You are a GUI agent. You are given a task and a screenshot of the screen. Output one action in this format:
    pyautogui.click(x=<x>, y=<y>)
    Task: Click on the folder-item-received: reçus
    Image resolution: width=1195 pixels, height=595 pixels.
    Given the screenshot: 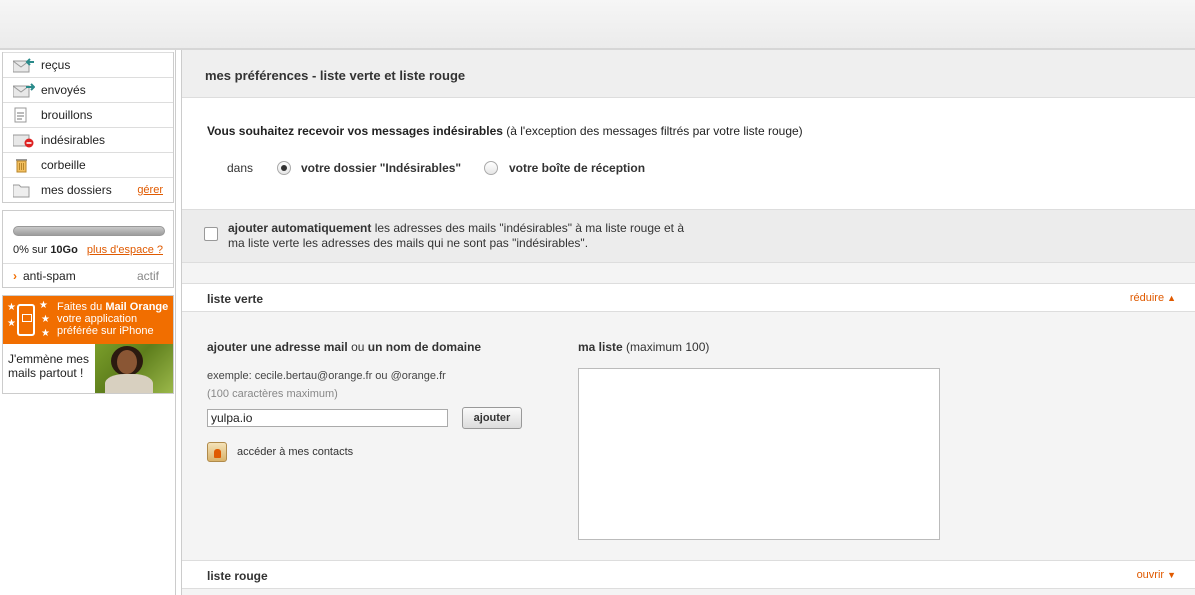 What is the action you would take?
    pyautogui.click(x=88, y=64)
    